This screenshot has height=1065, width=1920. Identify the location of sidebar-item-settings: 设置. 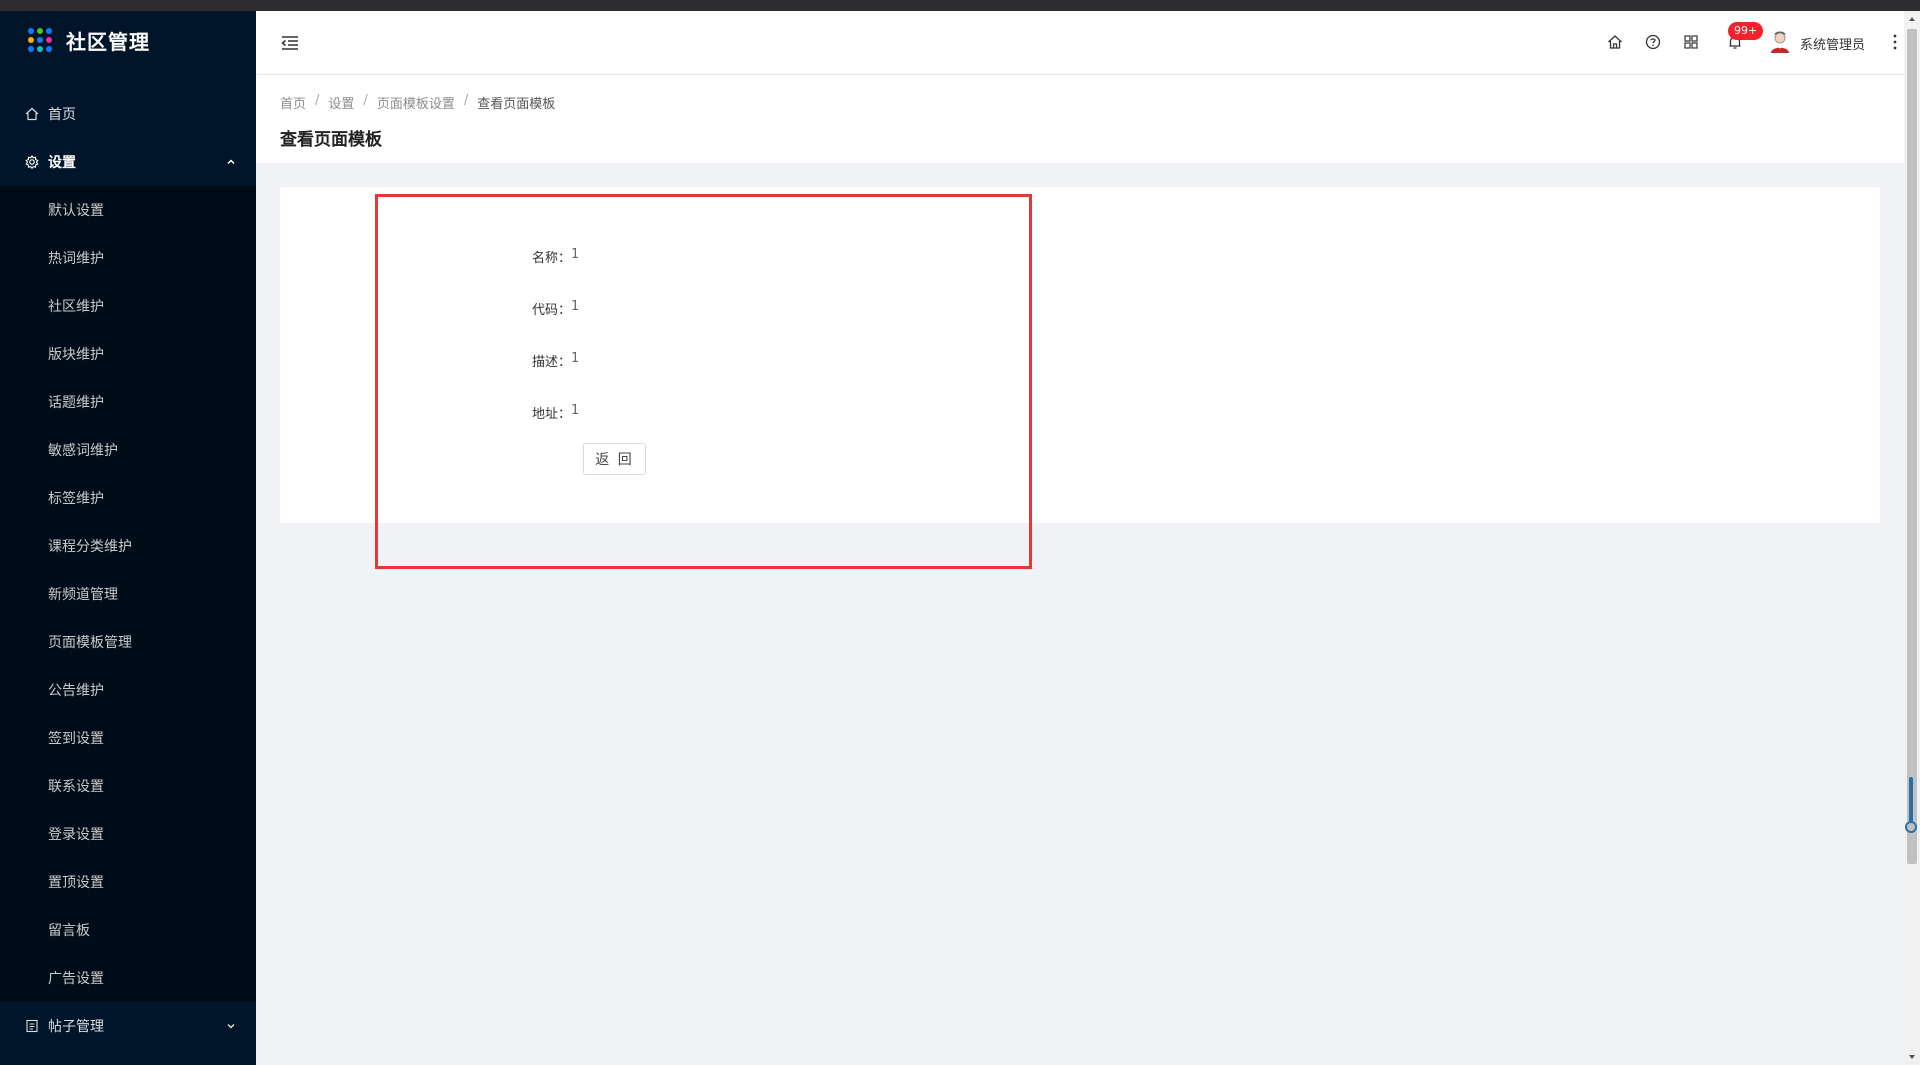
(128, 162).